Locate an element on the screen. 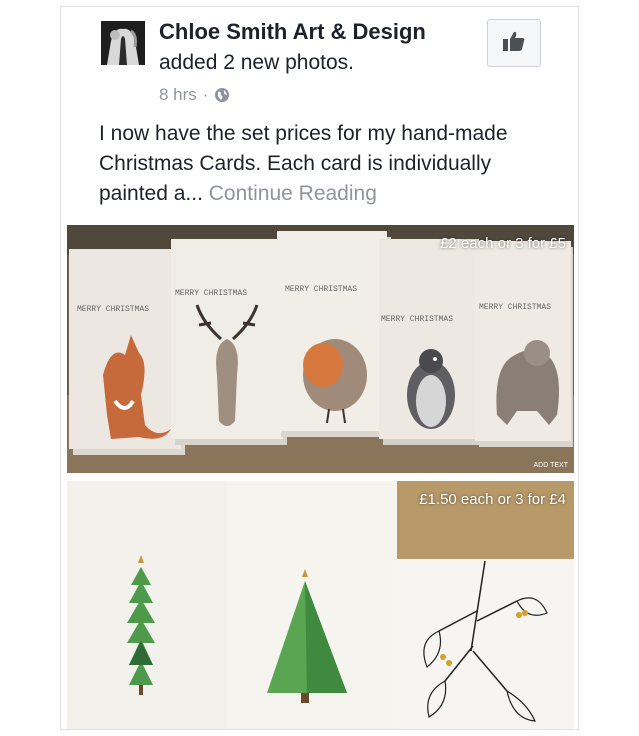 This screenshot has width=639, height=736. caption-penguin: MERRY CHRISTMAS is located at coordinates (417, 319).